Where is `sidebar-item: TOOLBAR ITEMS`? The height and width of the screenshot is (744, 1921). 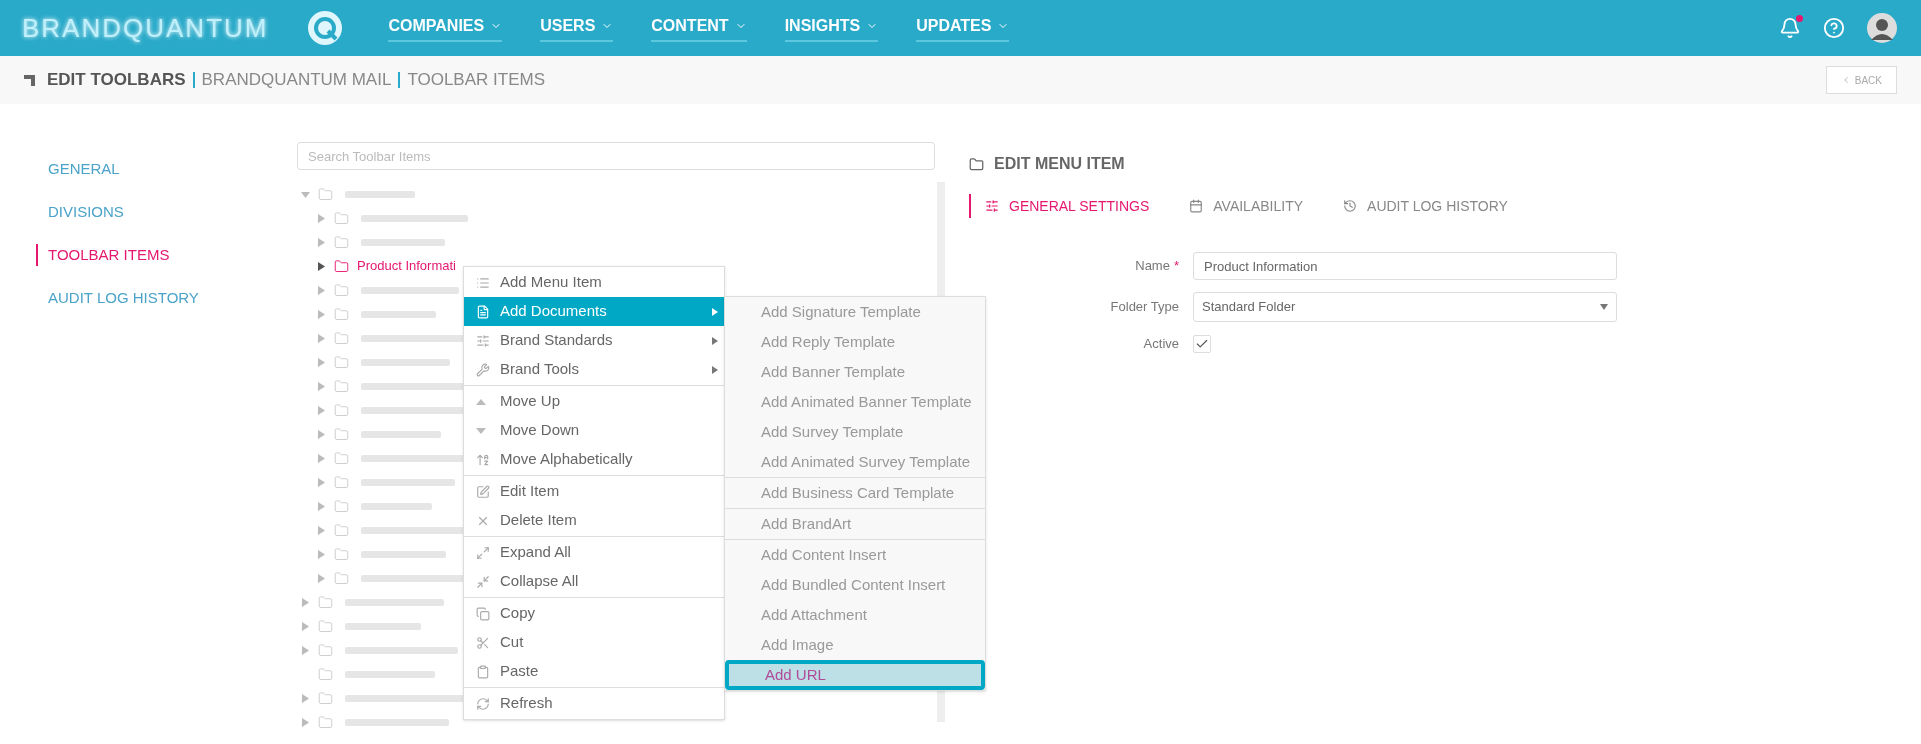 sidebar-item: TOOLBAR ITEMS is located at coordinates (166, 255).